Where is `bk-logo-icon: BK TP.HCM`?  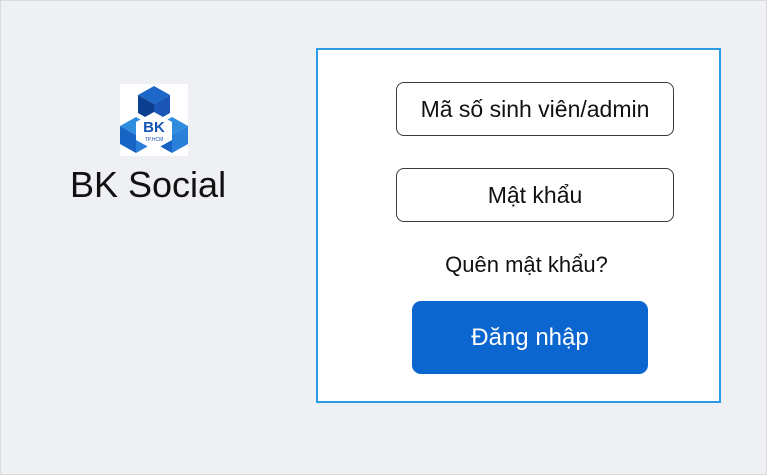
bk-logo-icon: BK TP.HCM is located at coordinates (154, 120).